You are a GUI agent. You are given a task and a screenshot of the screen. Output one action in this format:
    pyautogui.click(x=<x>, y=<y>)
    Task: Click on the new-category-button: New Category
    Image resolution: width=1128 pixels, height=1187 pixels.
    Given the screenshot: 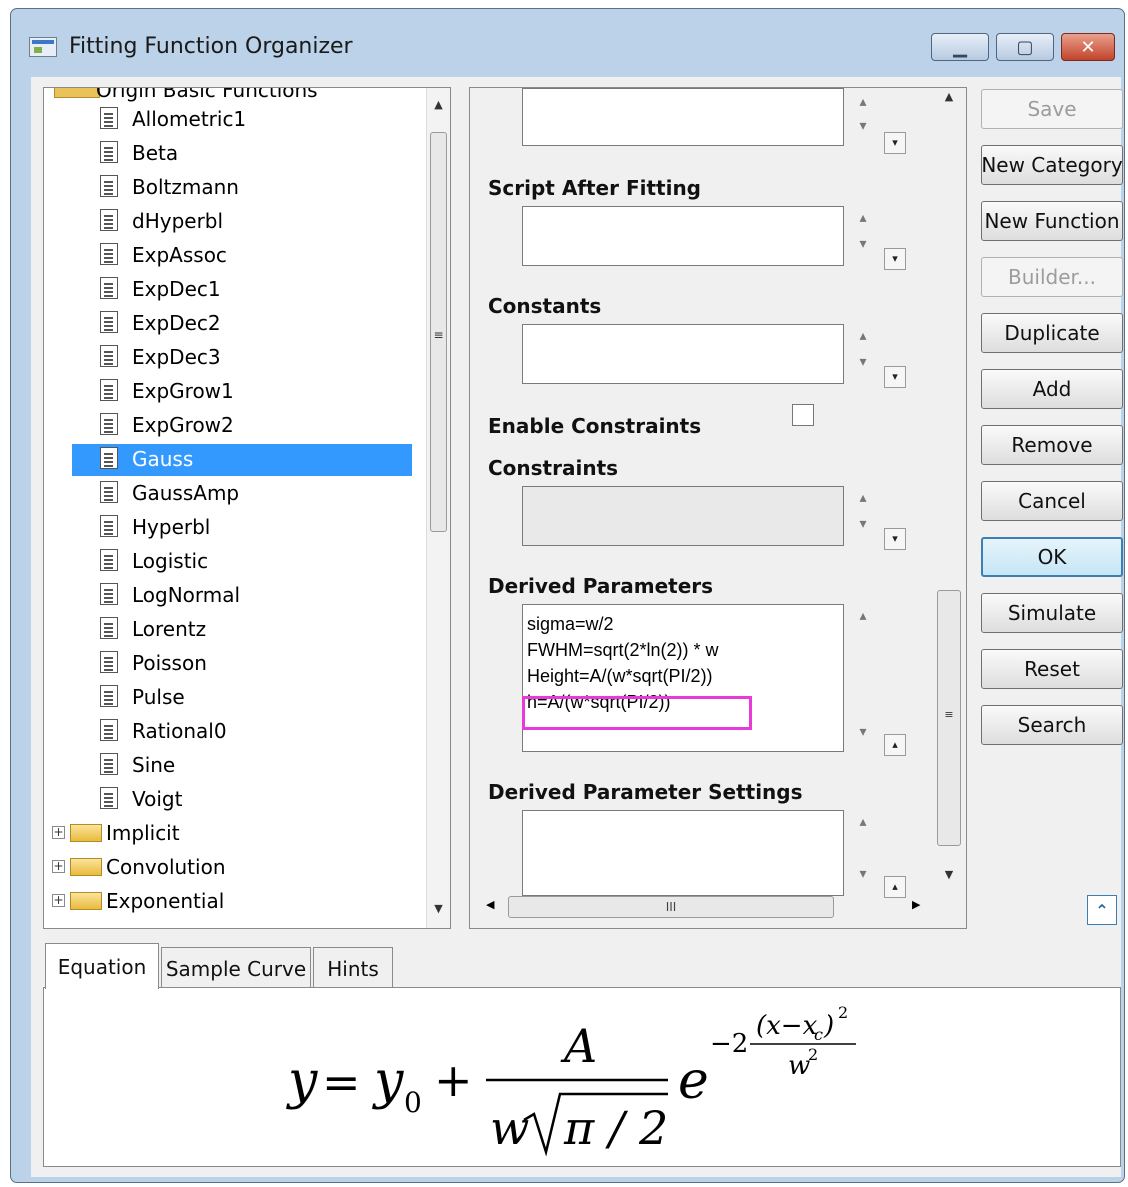 What is the action you would take?
    pyautogui.click(x=1052, y=165)
    